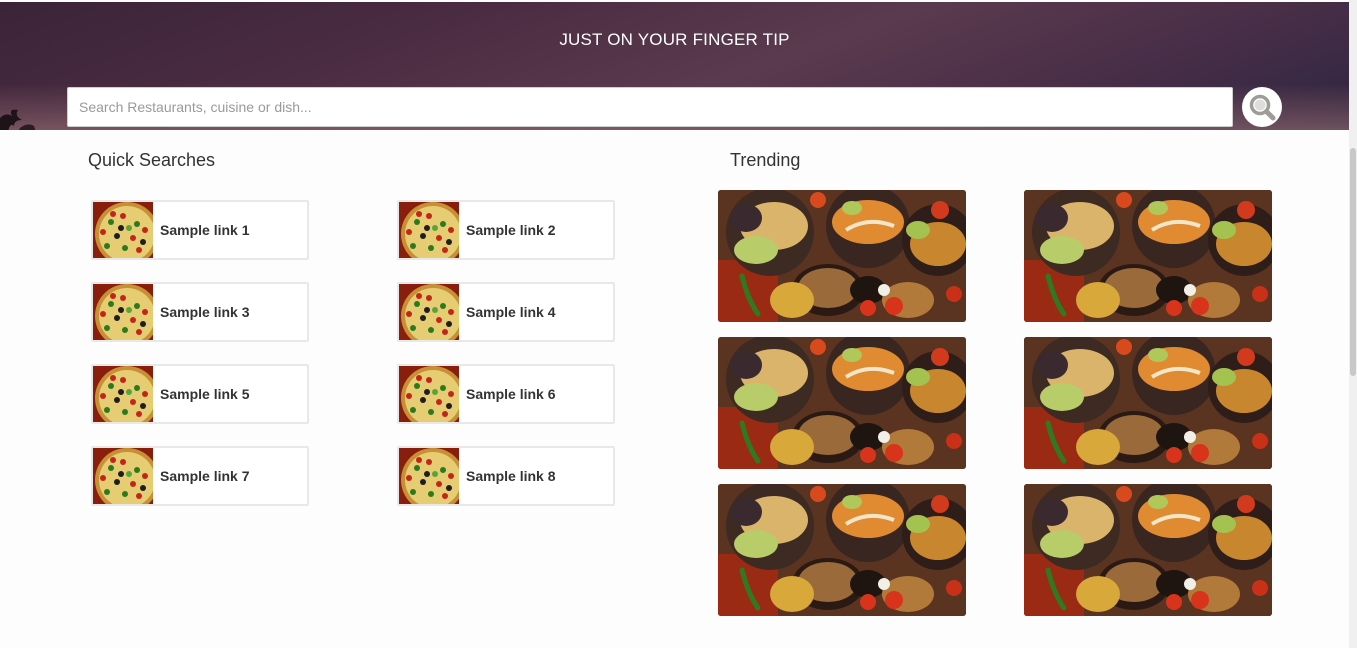 The image size is (1357, 648). I want to click on quick-link-2: Sample link 2, so click(506, 233).